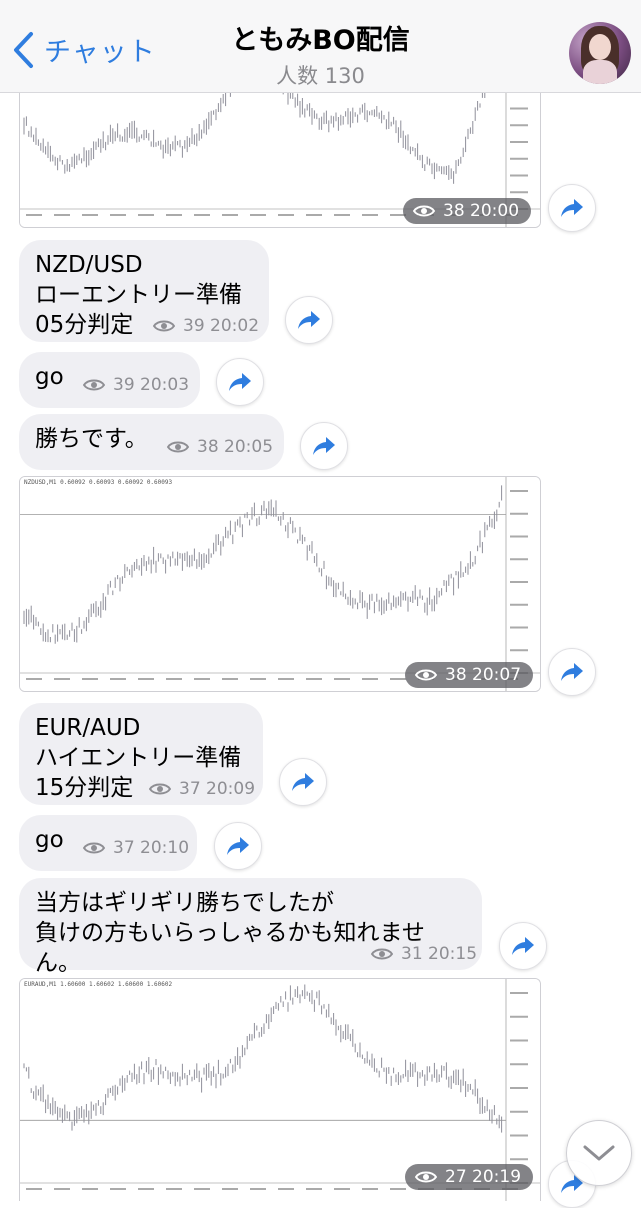  Describe the element at coordinates (231, 789) in the screenshot. I see `message-time: 20:09` at that location.